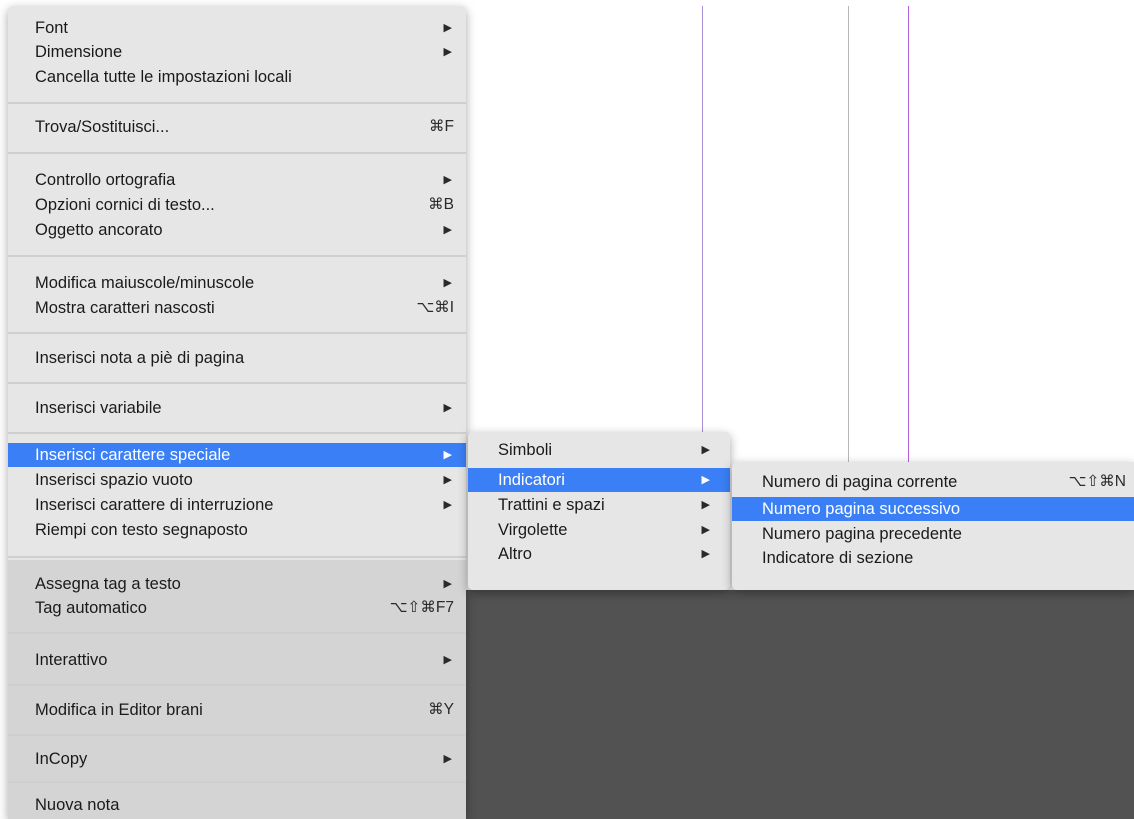 The width and height of the screenshot is (1134, 819). Describe the element at coordinates (441, 126) in the screenshot. I see `menu-item-shortcut: ⌘F` at that location.